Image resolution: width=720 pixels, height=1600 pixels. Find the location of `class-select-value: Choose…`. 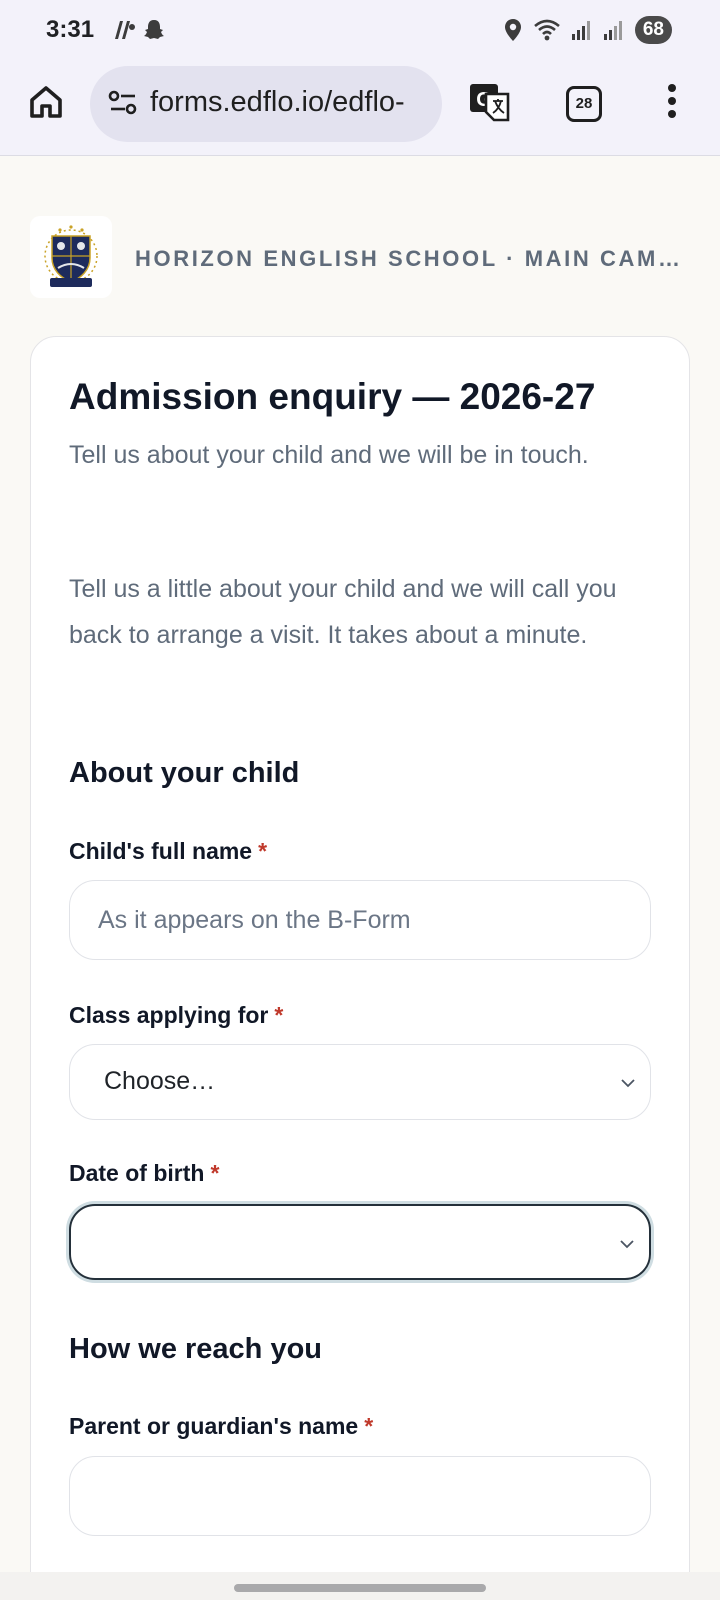

class-select-value: Choose… is located at coordinates (160, 1081).